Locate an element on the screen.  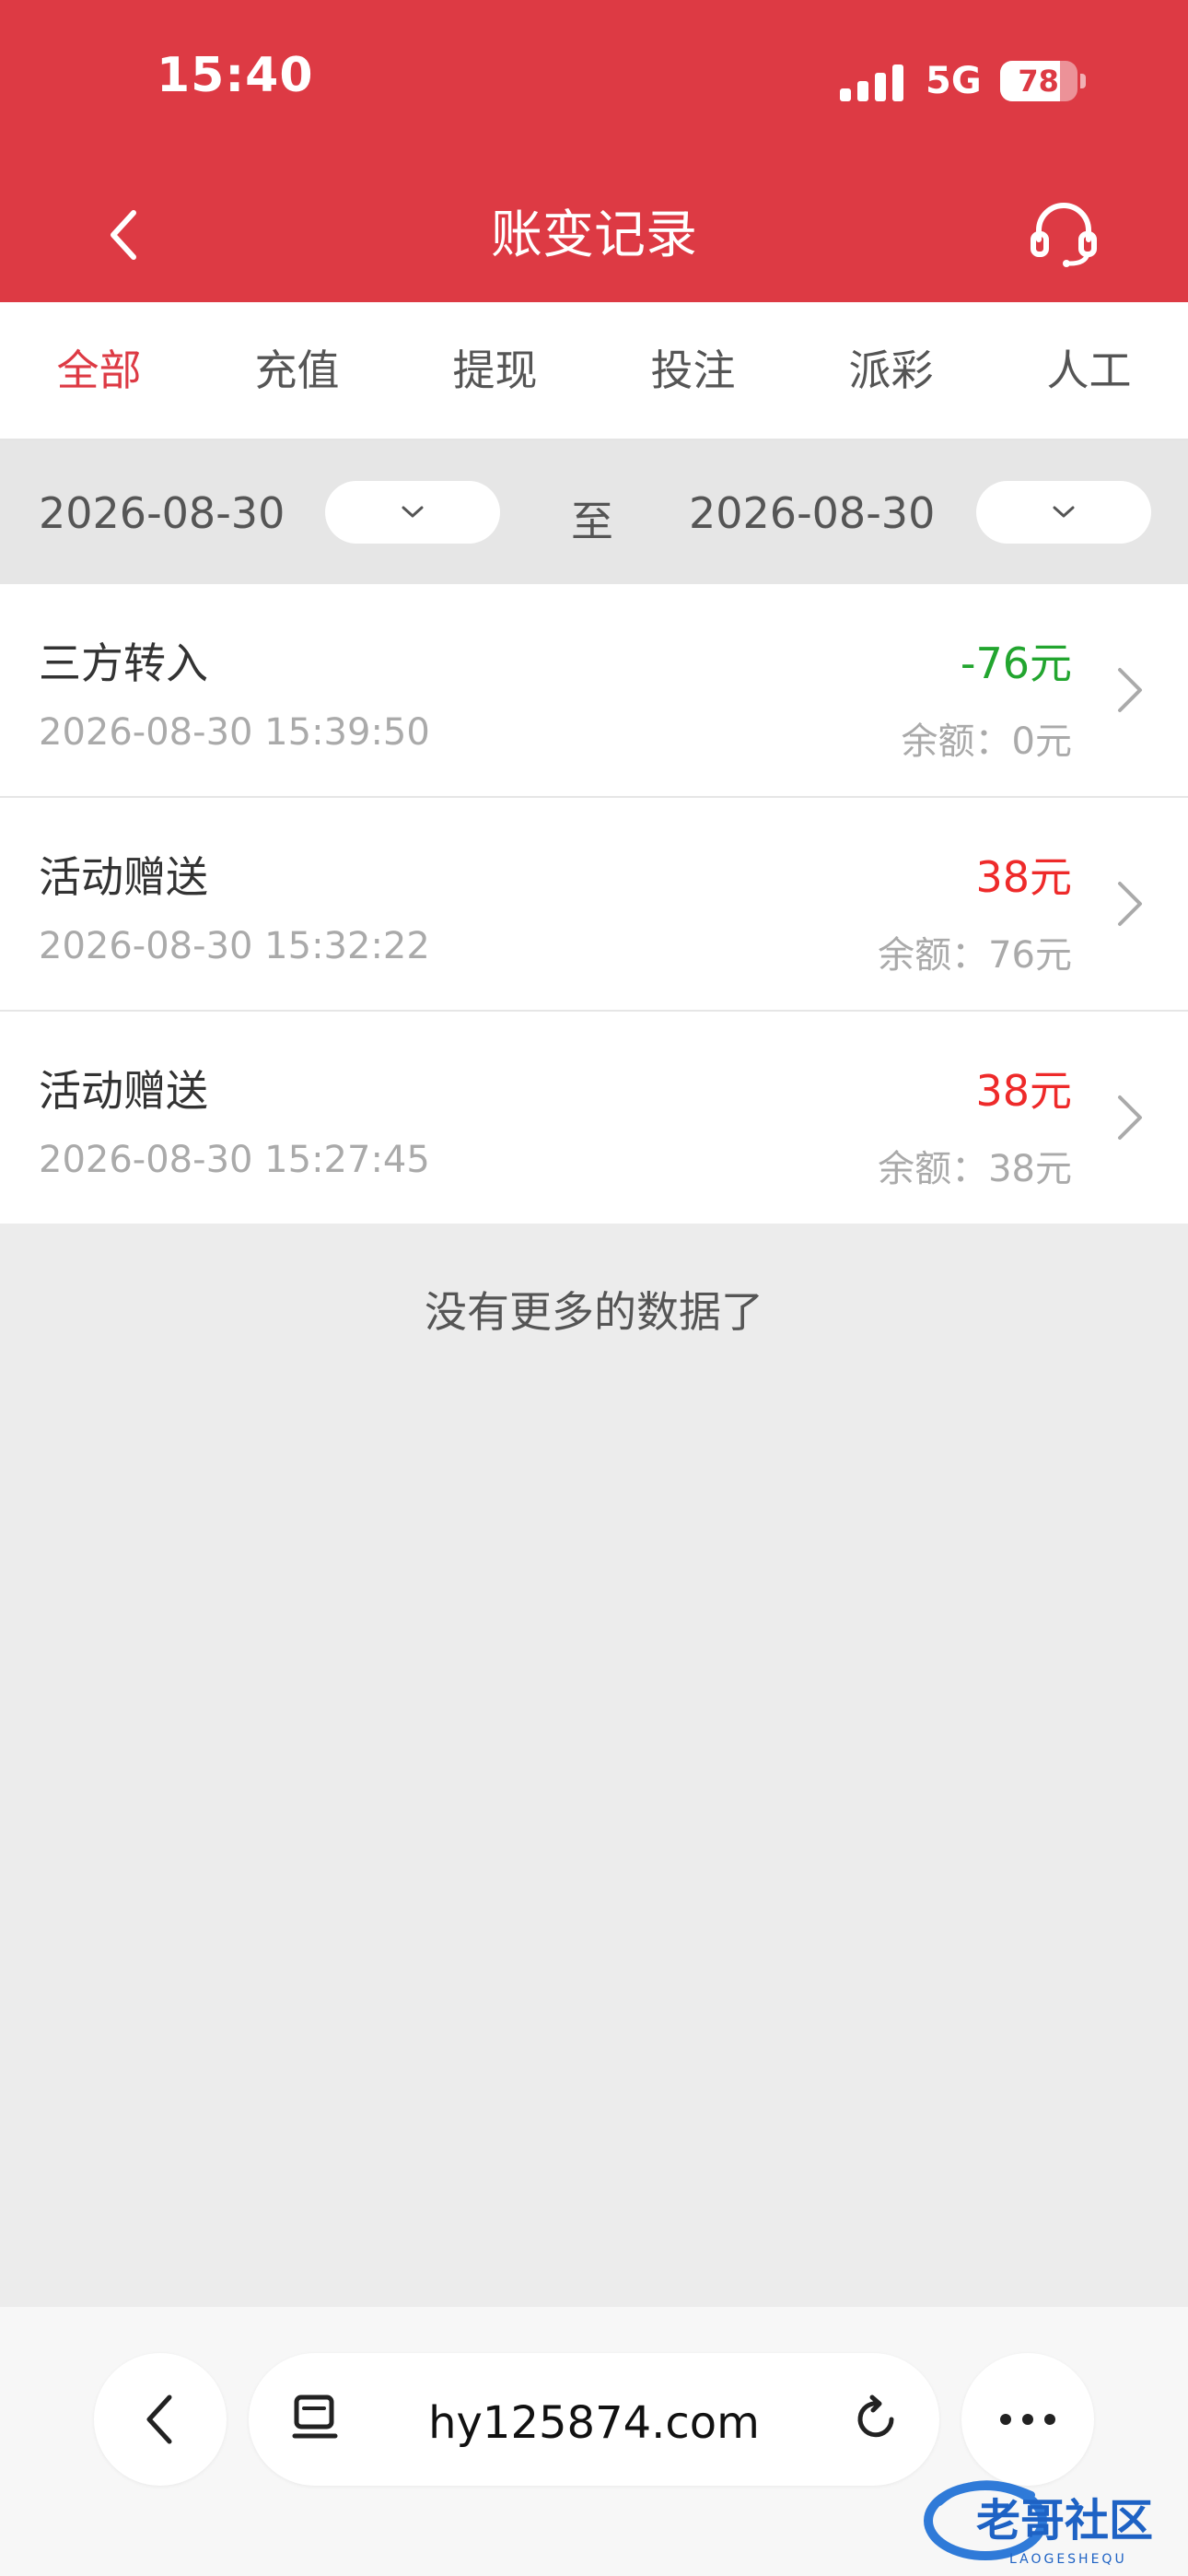
end-date: 2026-08-30 is located at coordinates (812, 513).